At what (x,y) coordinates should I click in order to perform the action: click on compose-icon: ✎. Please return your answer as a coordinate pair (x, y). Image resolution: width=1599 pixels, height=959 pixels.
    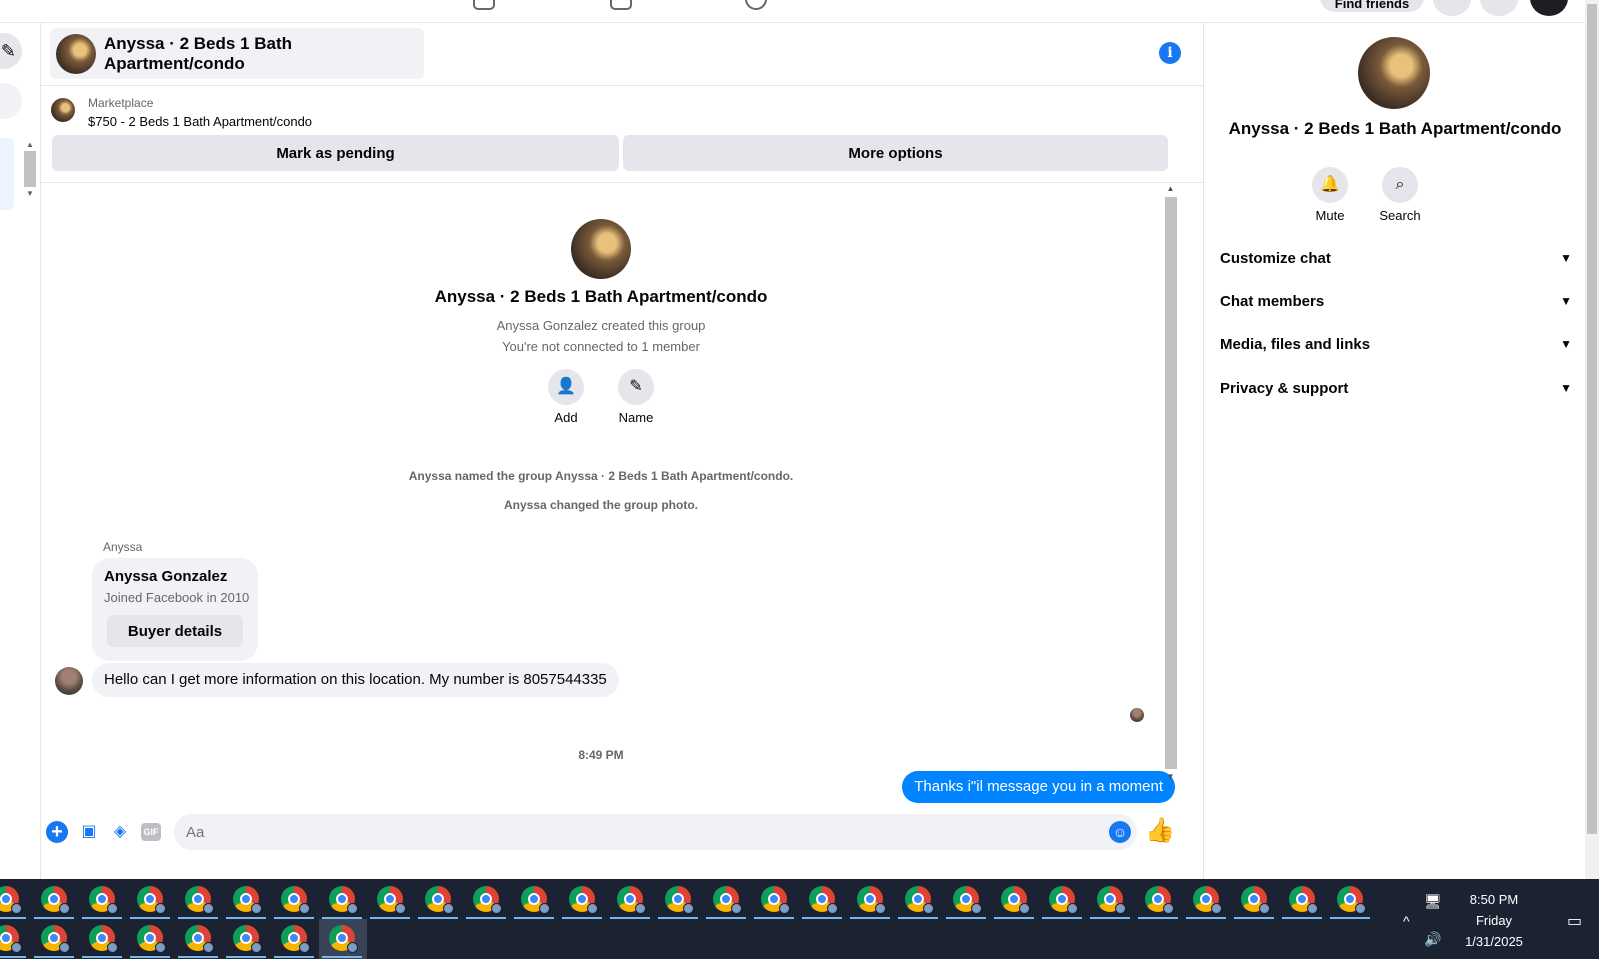
    Looking at the image, I should click on (11, 51).